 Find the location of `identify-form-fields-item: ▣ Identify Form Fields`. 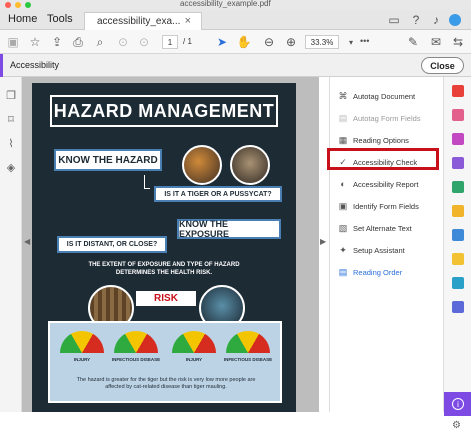

identify-form-fields-item: ▣ Identify Form Fields is located at coordinates (378, 206).